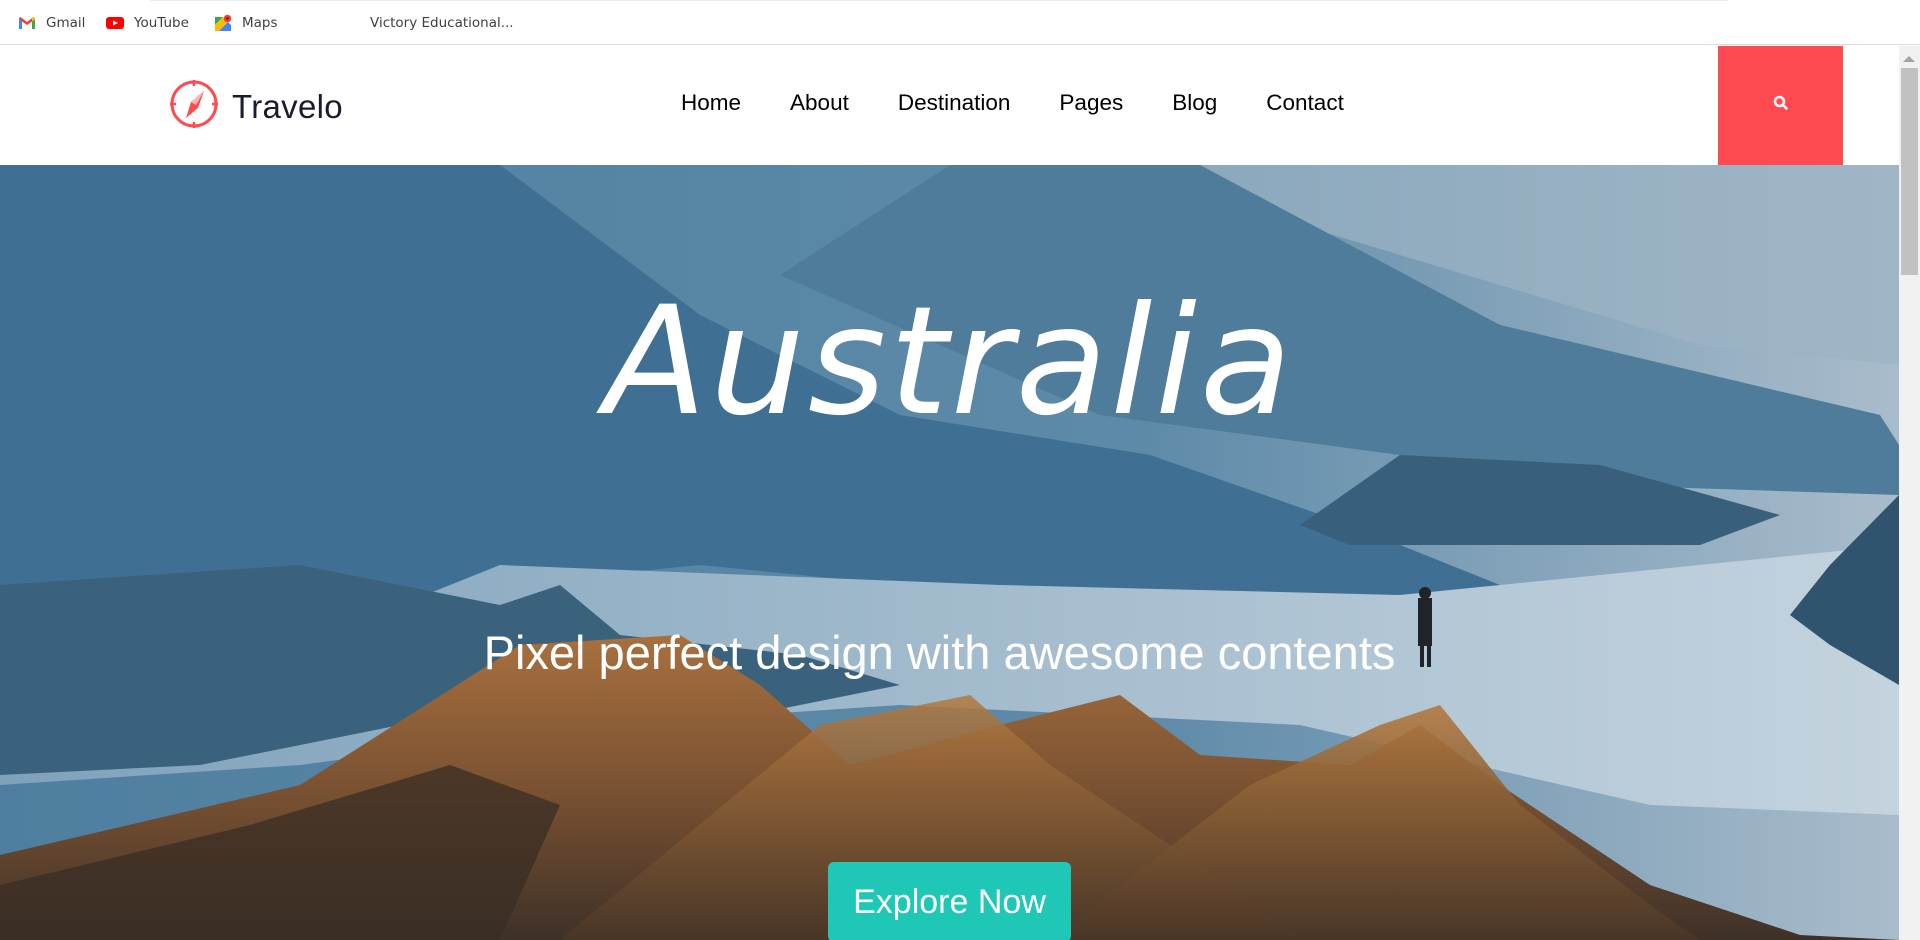  What do you see at coordinates (819, 103) in the screenshot?
I see `nav-about: About` at bounding box center [819, 103].